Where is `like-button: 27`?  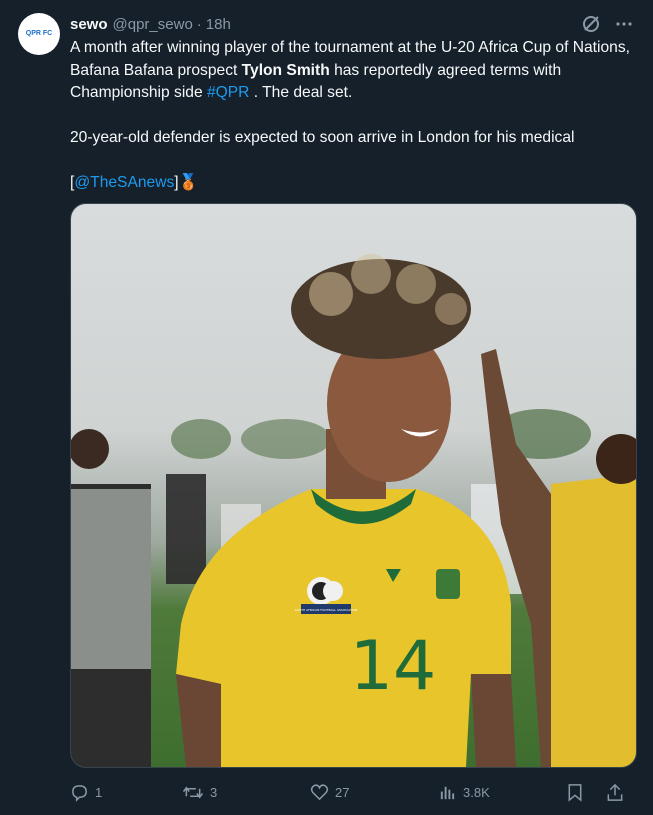 like-button: 27 is located at coordinates (374, 792).